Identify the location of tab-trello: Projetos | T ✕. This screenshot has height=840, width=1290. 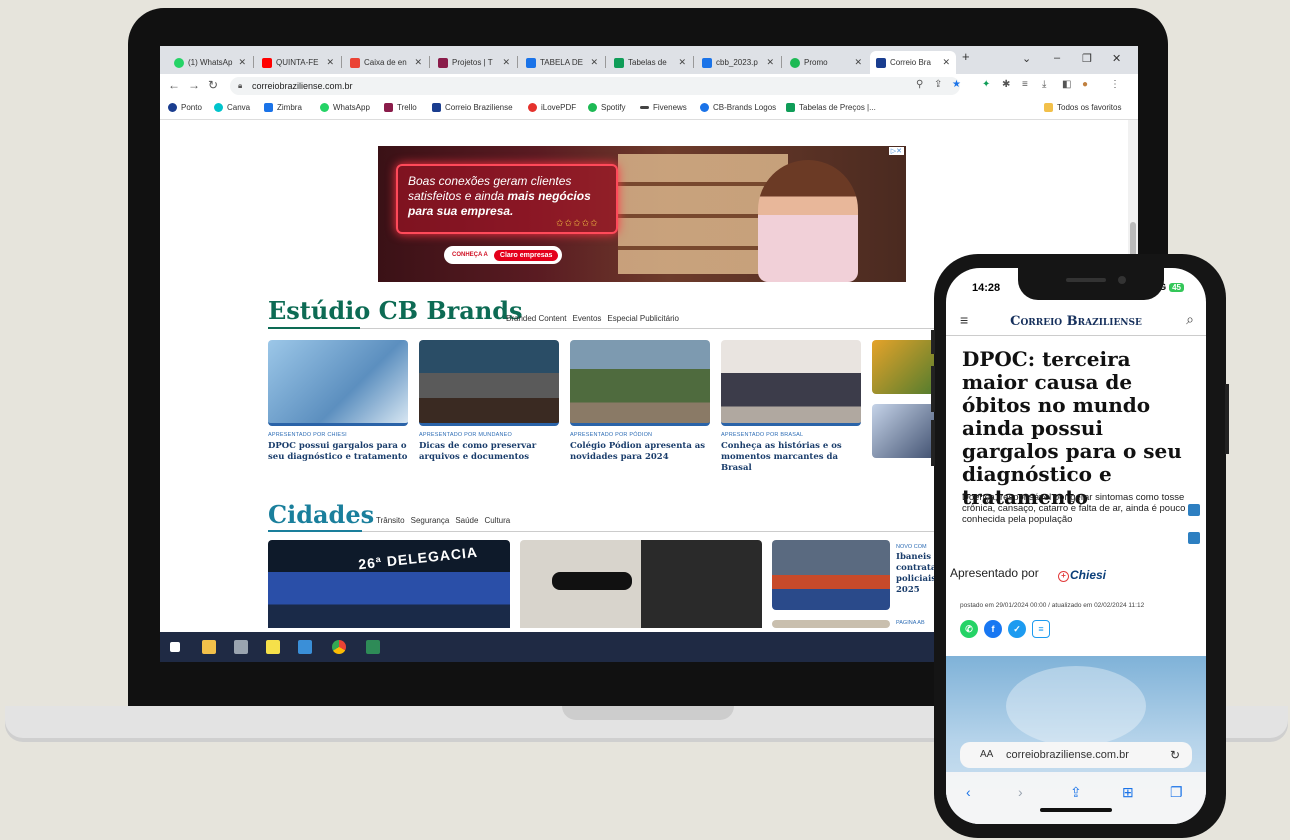
(474, 62).